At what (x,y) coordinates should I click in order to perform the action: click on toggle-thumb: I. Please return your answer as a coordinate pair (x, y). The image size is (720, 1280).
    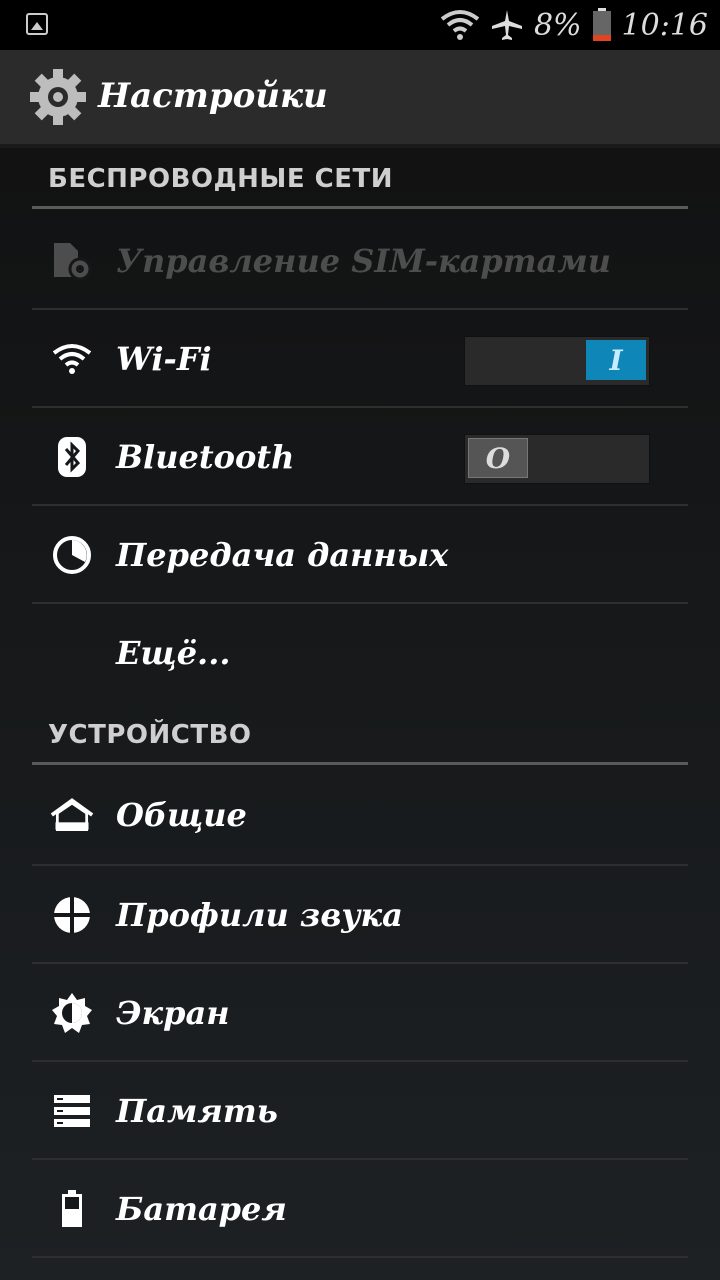
    Looking at the image, I should click on (616, 360).